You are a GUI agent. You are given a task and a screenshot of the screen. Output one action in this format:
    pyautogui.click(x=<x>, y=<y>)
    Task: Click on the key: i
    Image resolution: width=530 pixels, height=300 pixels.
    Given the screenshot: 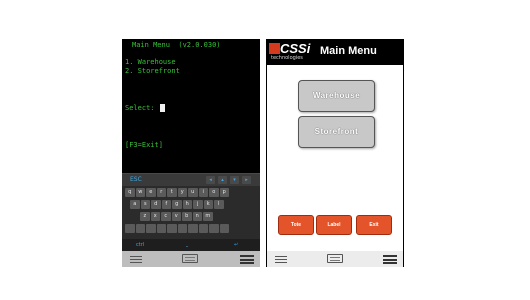 What is the action you would take?
    pyautogui.click(x=203, y=192)
    